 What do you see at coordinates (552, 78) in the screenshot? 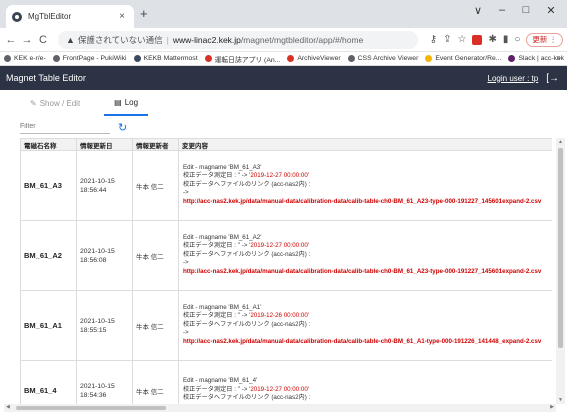
I see `logout-icon: [→` at bounding box center [552, 78].